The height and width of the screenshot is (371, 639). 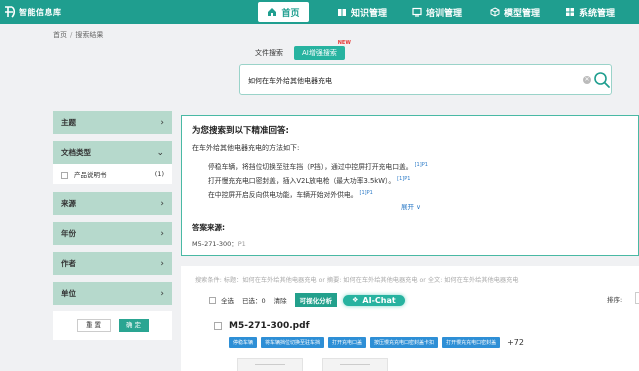 What do you see at coordinates (319, 12) in the screenshot?
I see `top-navbar: 智能信息库 首页 知识管理 培训管理 模型管理 系统管理` at bounding box center [319, 12].